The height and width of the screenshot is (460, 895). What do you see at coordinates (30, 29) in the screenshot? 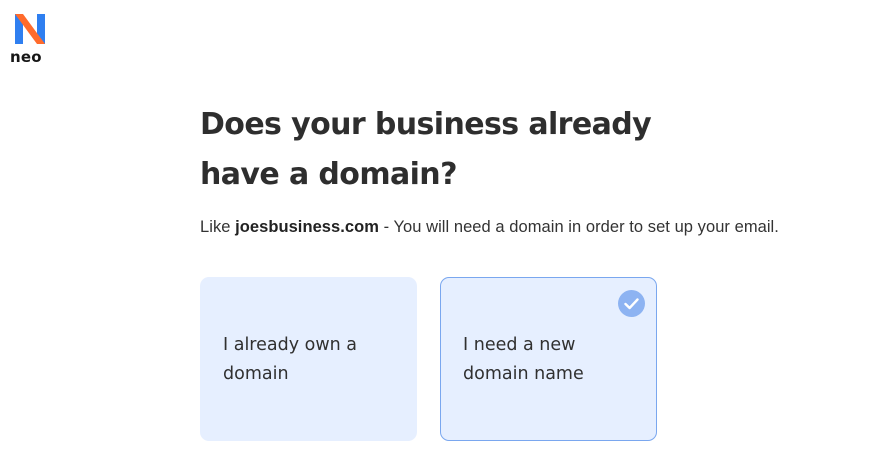
I see `neo-logo-icon` at bounding box center [30, 29].